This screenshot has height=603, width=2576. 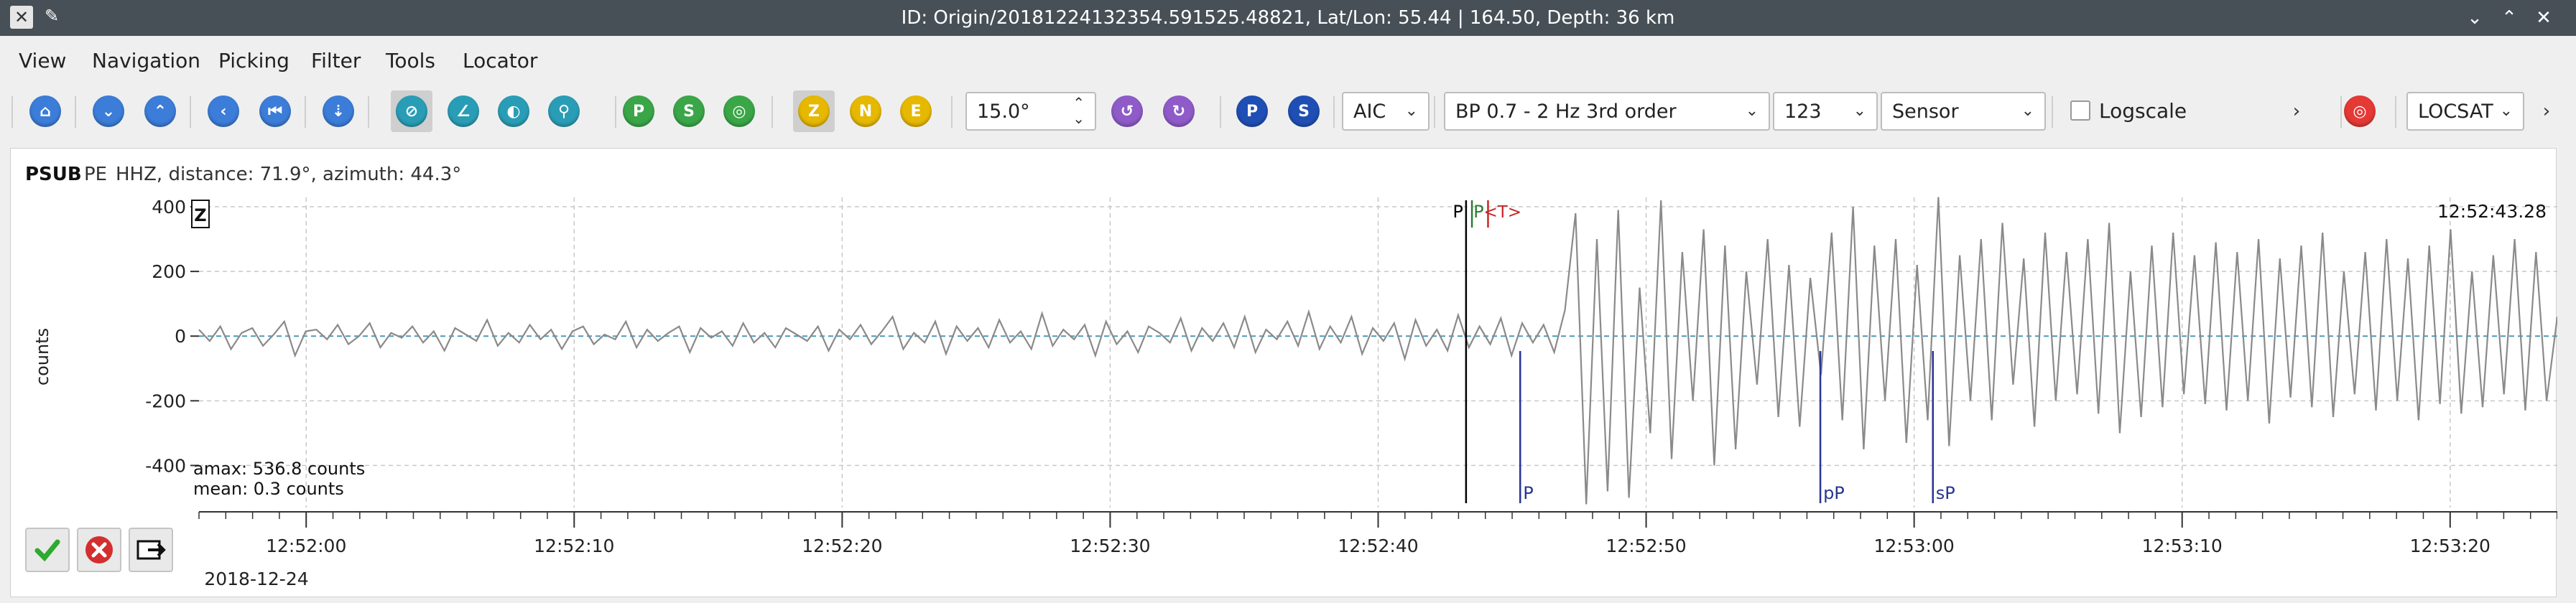 I want to click on x-tick-label: 12:52:10, so click(x=574, y=546).